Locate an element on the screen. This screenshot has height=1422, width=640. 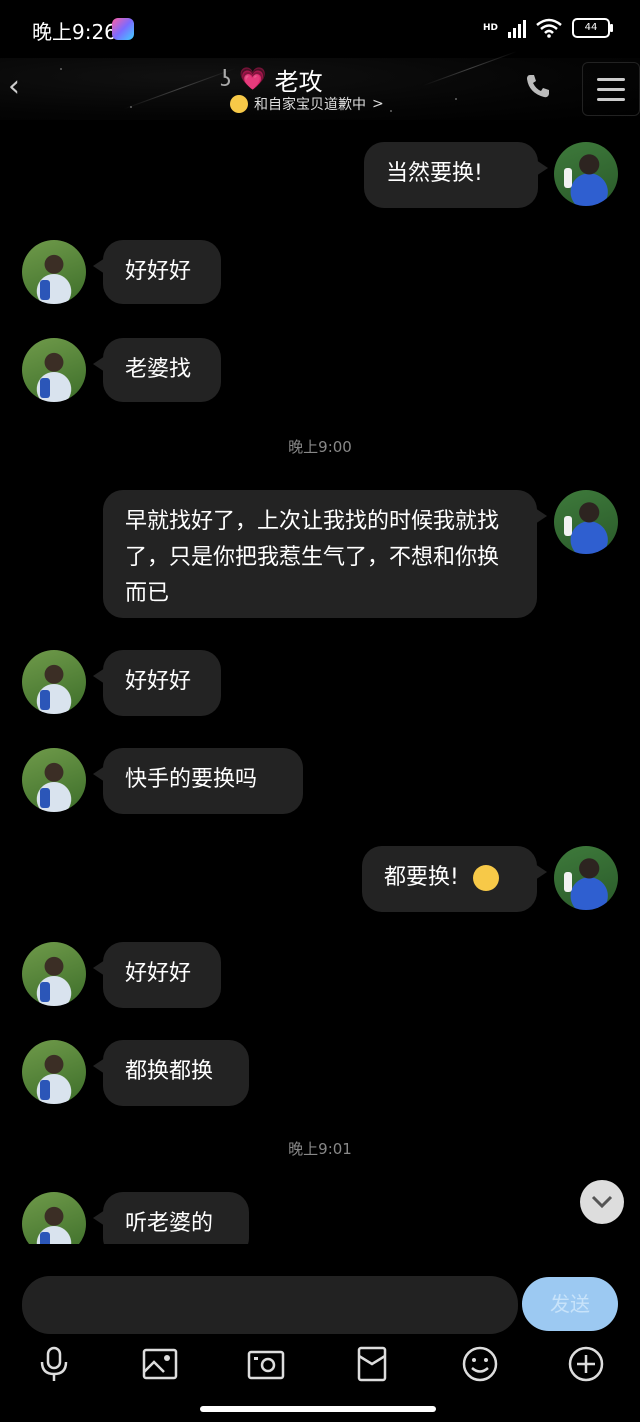
input-toolbar is located at coordinates (320, 1364).